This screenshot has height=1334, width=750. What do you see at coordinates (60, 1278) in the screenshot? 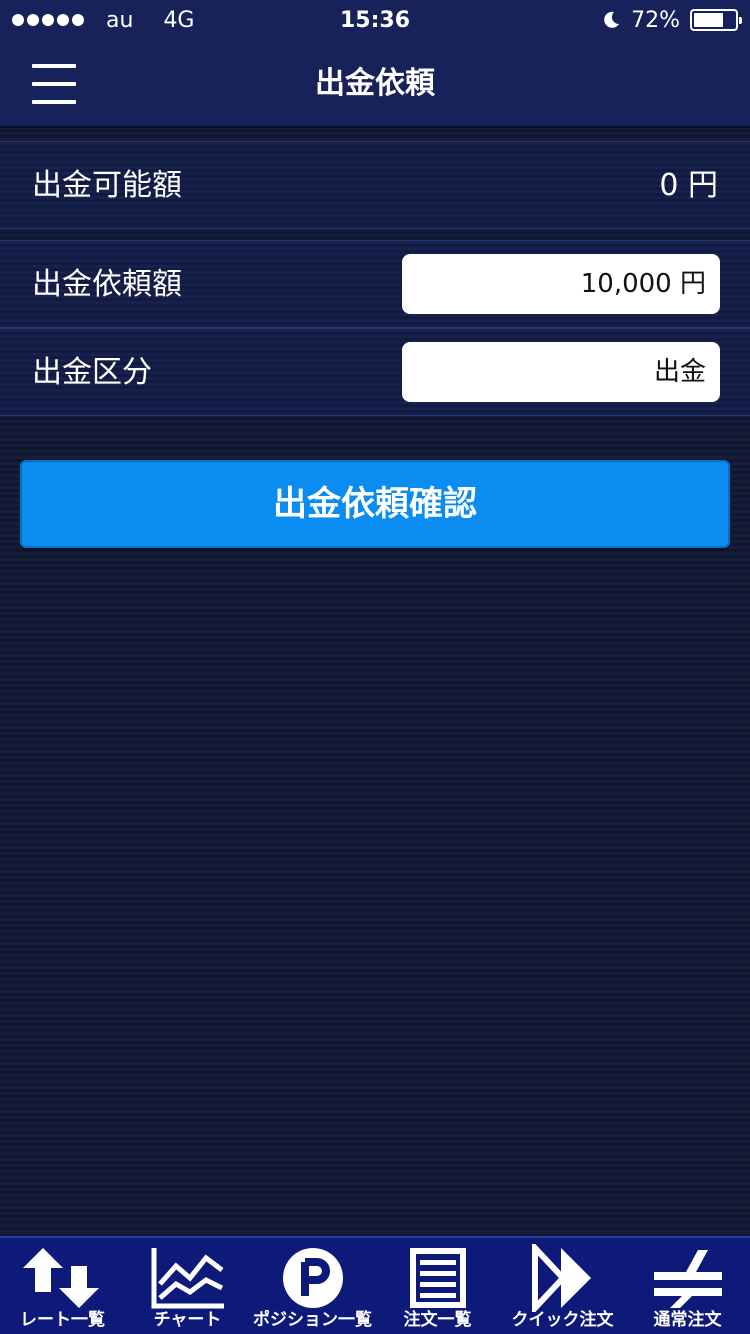
I see `rate-list-icon` at bounding box center [60, 1278].